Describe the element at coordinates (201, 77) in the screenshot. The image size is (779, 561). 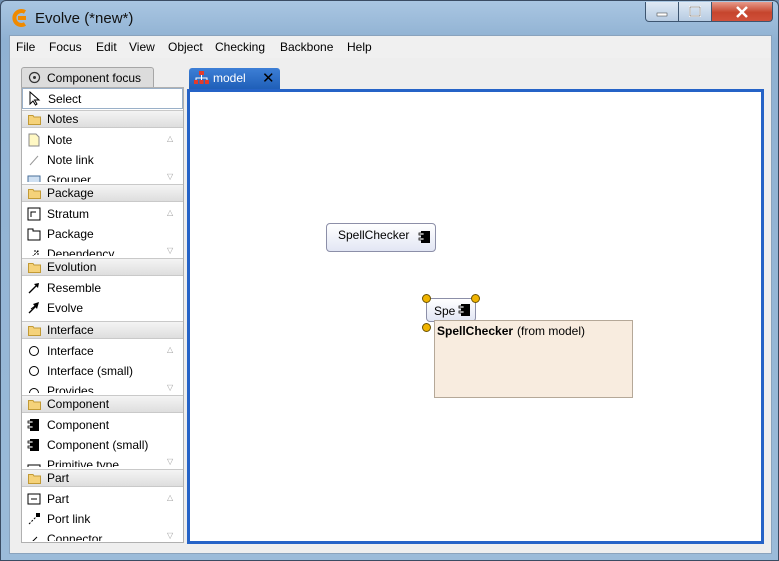
I see `model-tree-icon` at that location.